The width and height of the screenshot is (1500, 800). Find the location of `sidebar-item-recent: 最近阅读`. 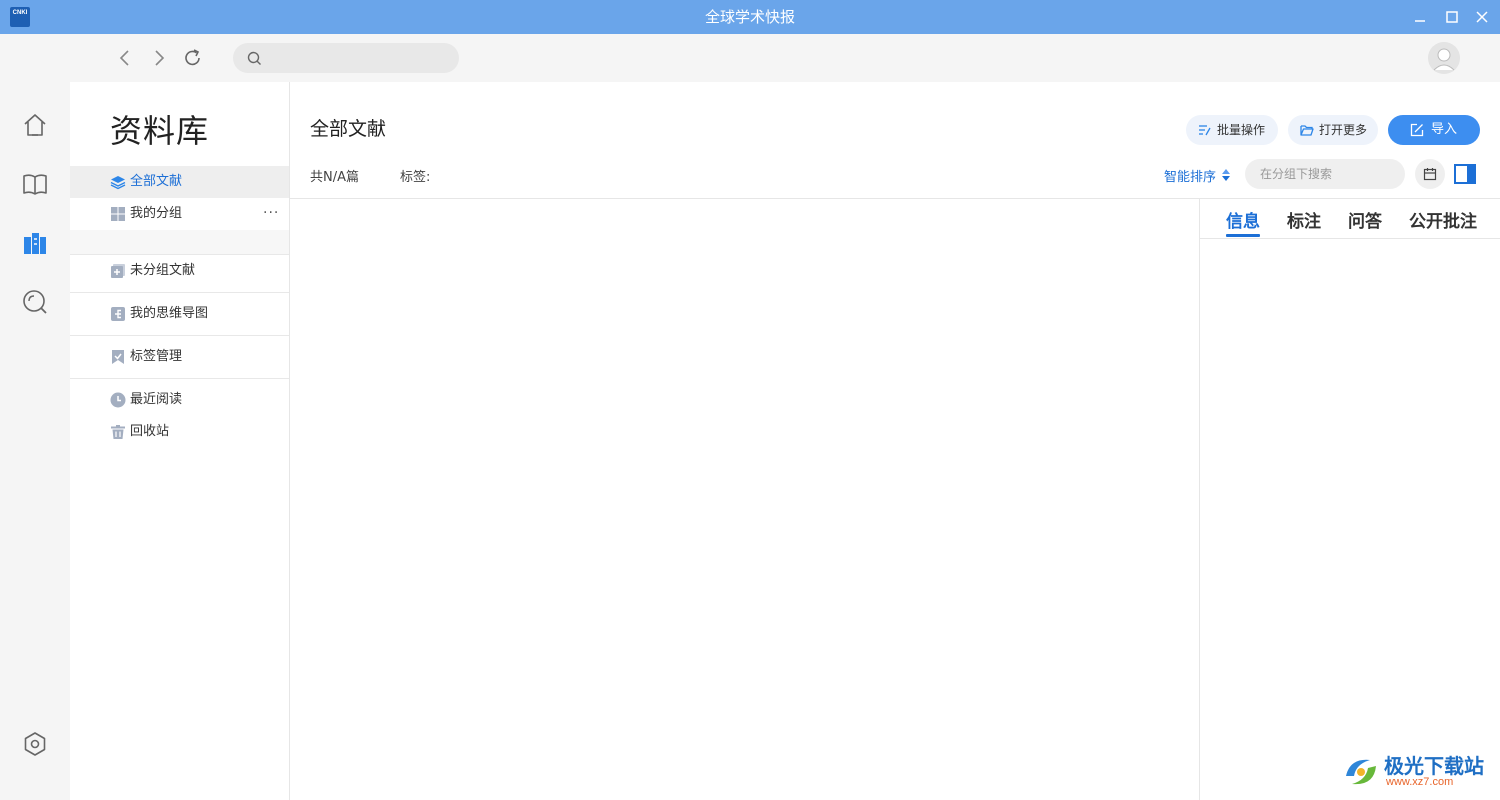

sidebar-item-recent: 最近阅读 is located at coordinates (179, 400).